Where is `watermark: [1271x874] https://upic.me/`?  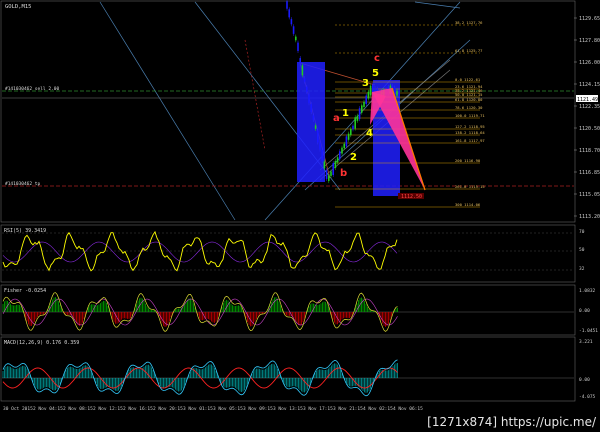
watermark: [1271x874] https://upic.me/ is located at coordinates (511, 422).